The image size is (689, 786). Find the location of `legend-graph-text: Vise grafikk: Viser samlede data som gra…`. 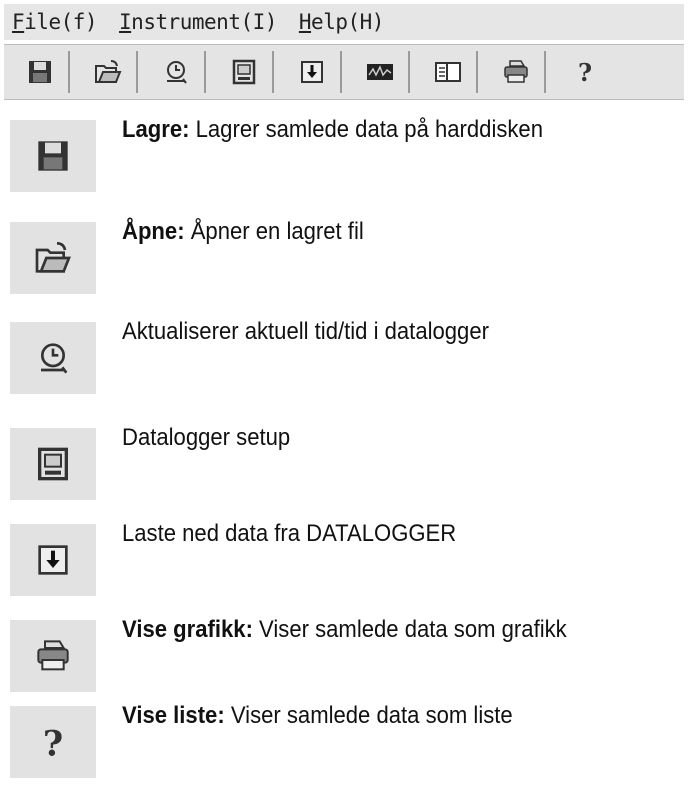

legend-graph-text: Vise grafikk: Viser samlede data som gra… is located at coordinates (344, 630).